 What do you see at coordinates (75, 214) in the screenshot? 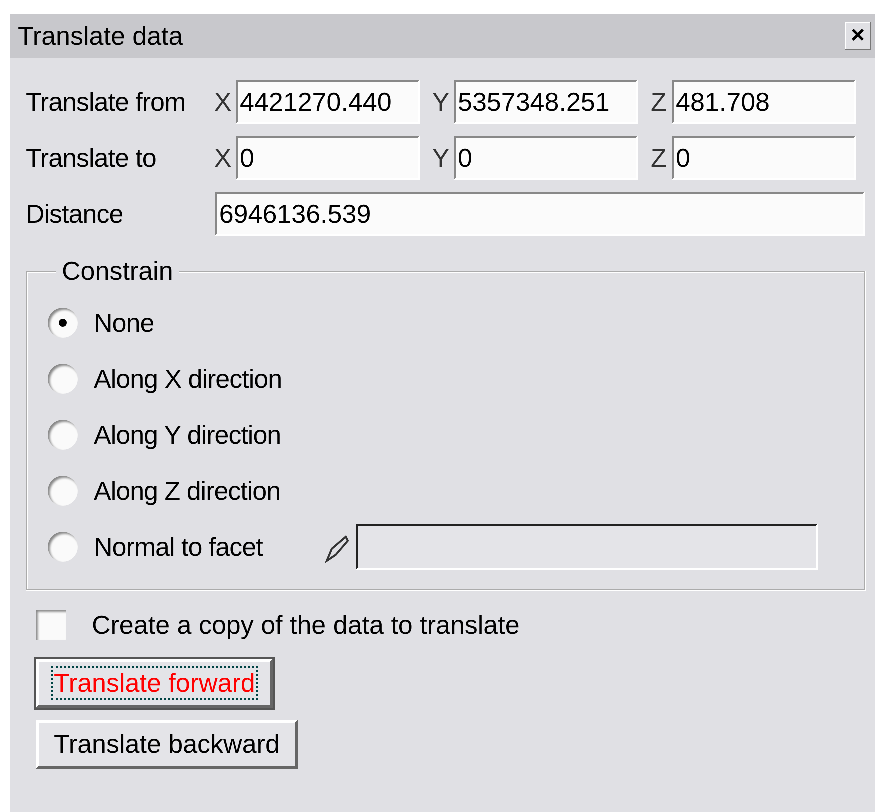
I see `field-label: Distance` at bounding box center [75, 214].